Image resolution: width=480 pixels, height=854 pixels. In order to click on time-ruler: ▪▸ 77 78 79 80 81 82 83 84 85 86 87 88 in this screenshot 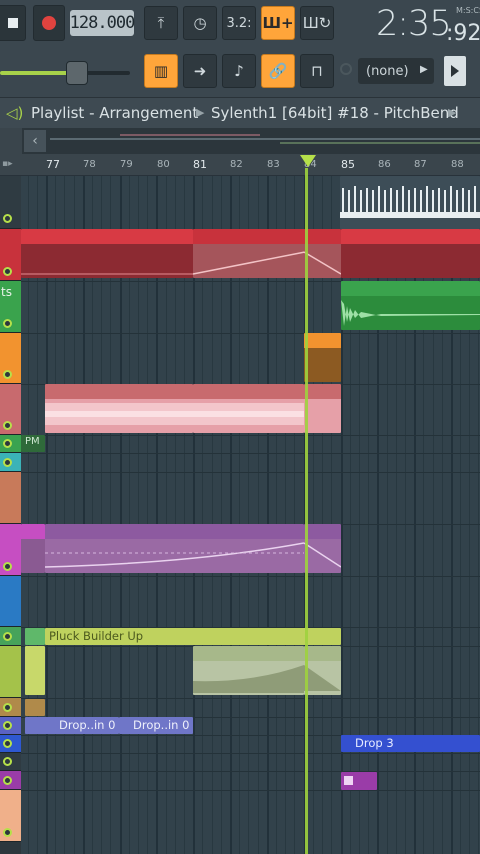, I will do `click(240, 165)`.